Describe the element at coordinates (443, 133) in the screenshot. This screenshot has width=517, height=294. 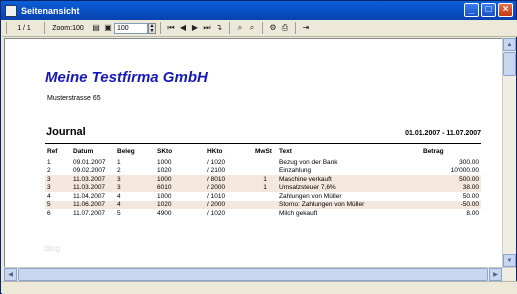
I see `date-range: 01.01.2007 - 11.07.2007` at that location.